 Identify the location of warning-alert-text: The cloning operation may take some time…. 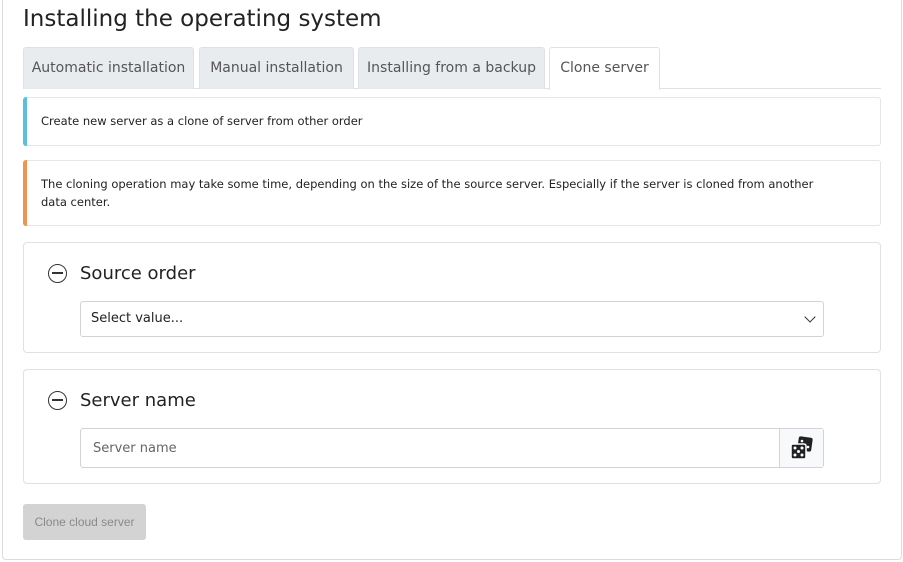
(427, 193).